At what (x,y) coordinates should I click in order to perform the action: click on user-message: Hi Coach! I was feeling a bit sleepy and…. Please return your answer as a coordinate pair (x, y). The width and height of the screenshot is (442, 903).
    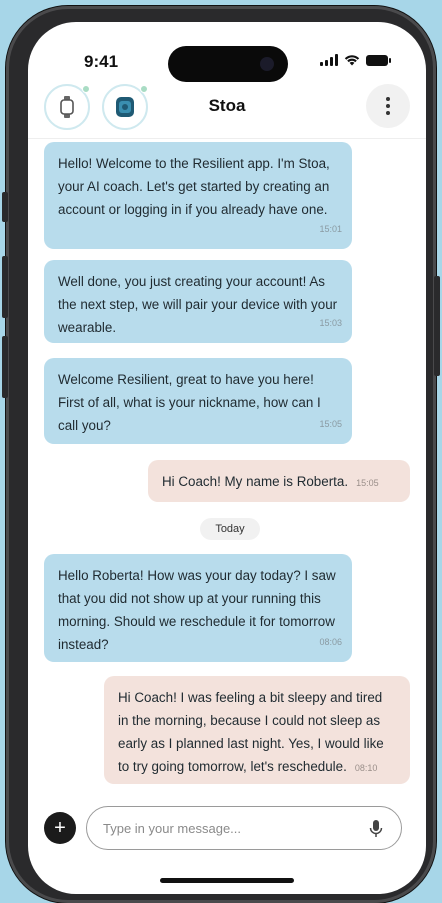
    Looking at the image, I should click on (257, 730).